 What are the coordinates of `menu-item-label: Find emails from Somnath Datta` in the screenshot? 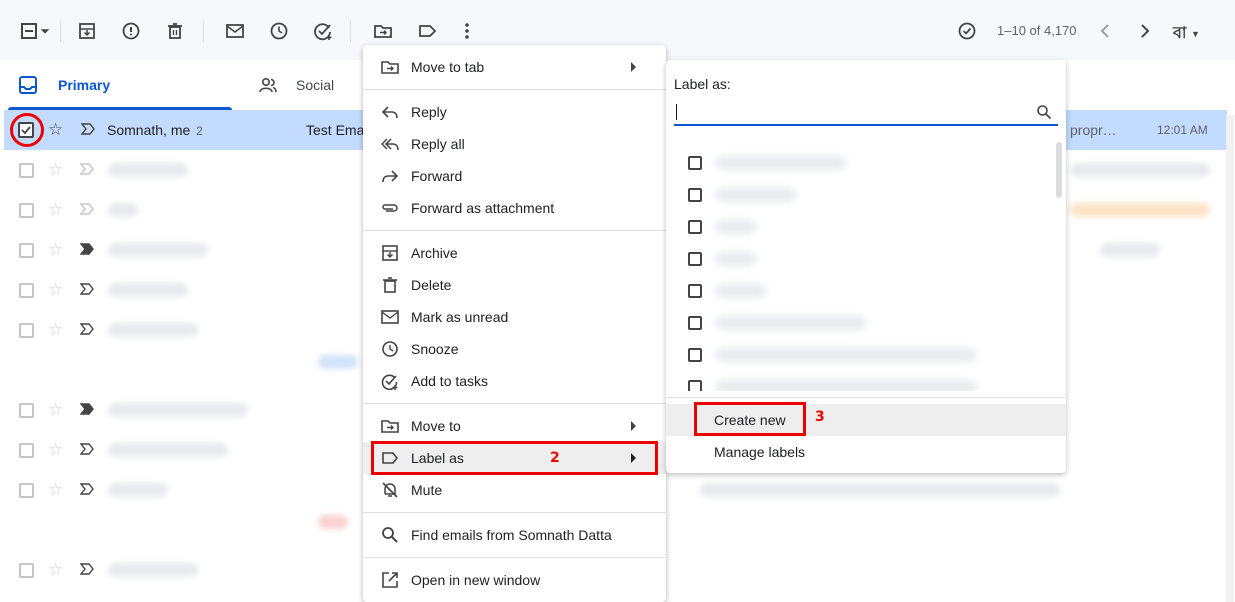 It's located at (511, 535).